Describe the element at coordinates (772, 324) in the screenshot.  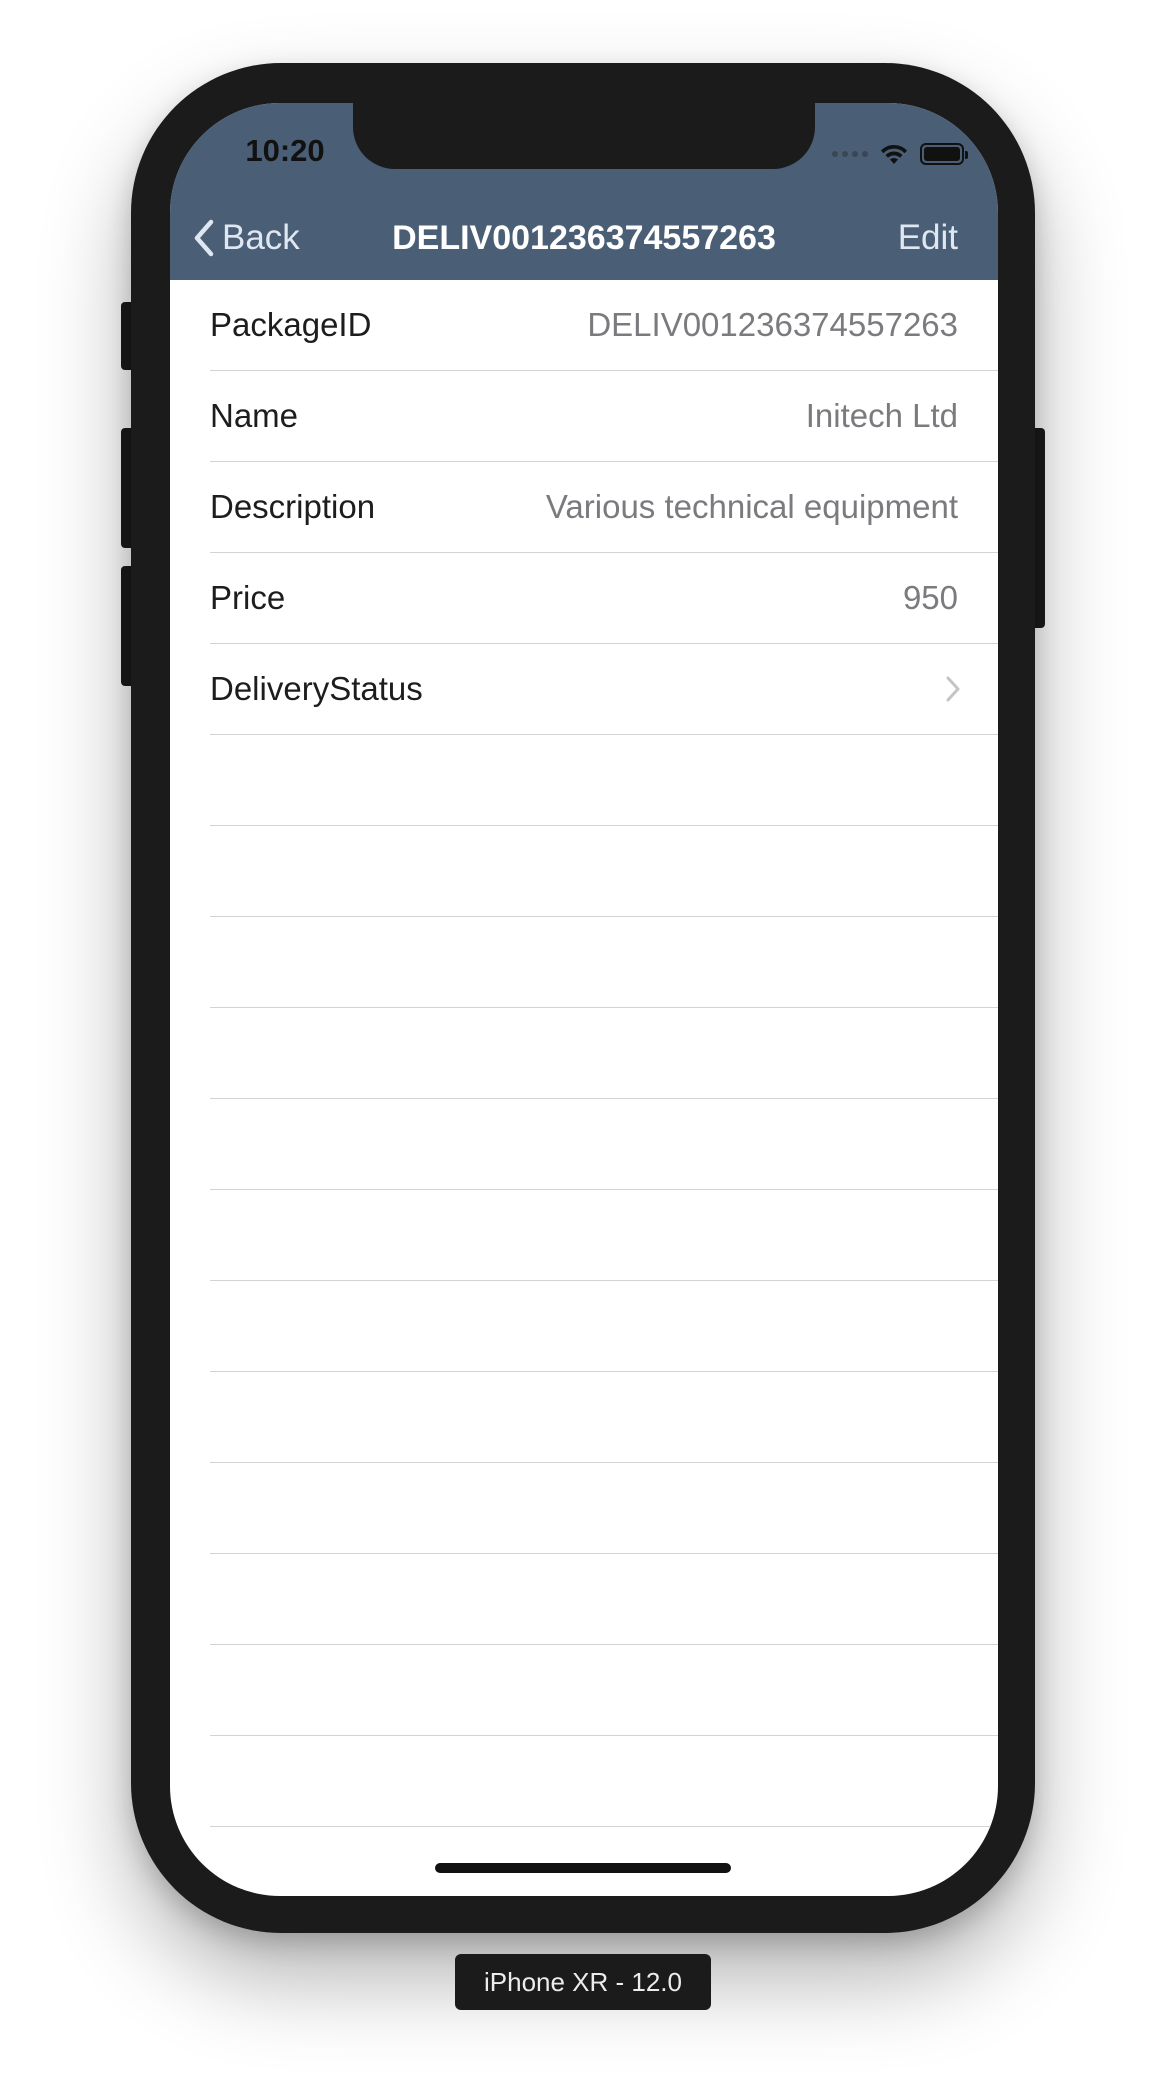
I see `row-value: DELIV001236374557263` at that location.